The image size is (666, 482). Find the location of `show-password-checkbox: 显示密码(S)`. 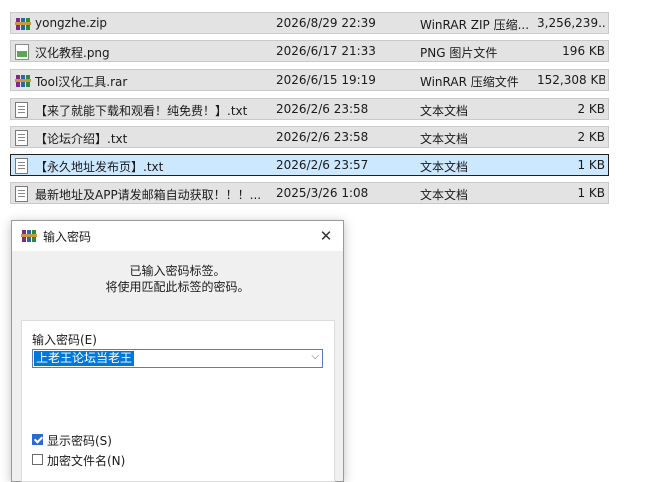

show-password-checkbox: 显示密码(S) is located at coordinates (132, 441).